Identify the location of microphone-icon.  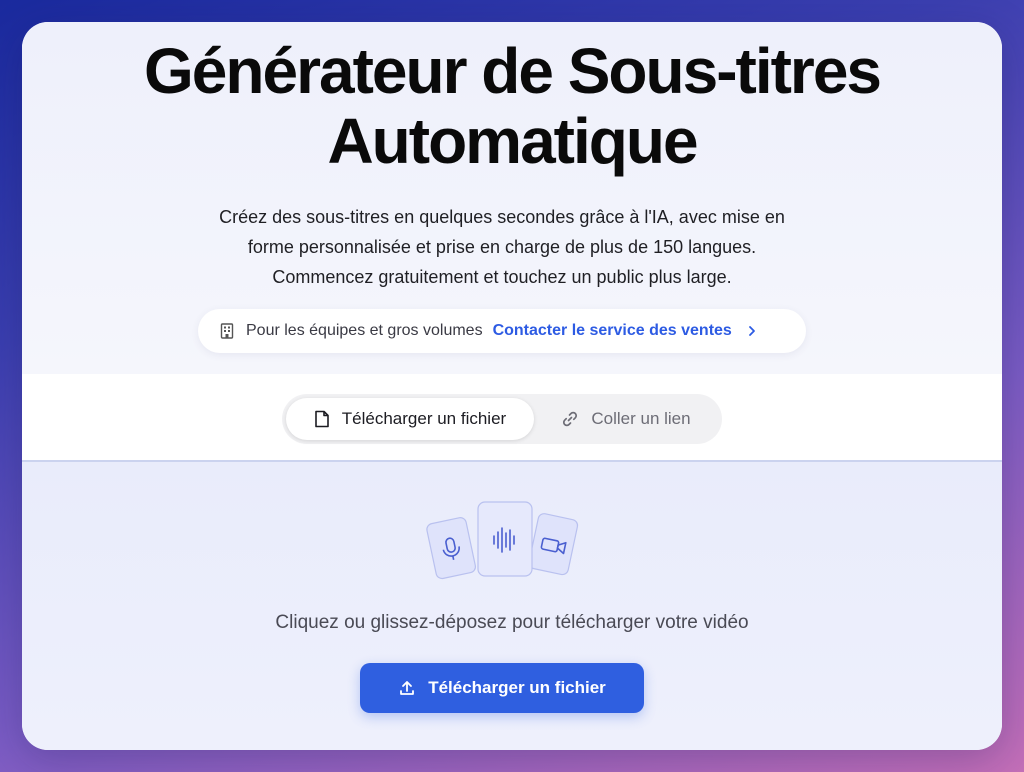
(451, 548).